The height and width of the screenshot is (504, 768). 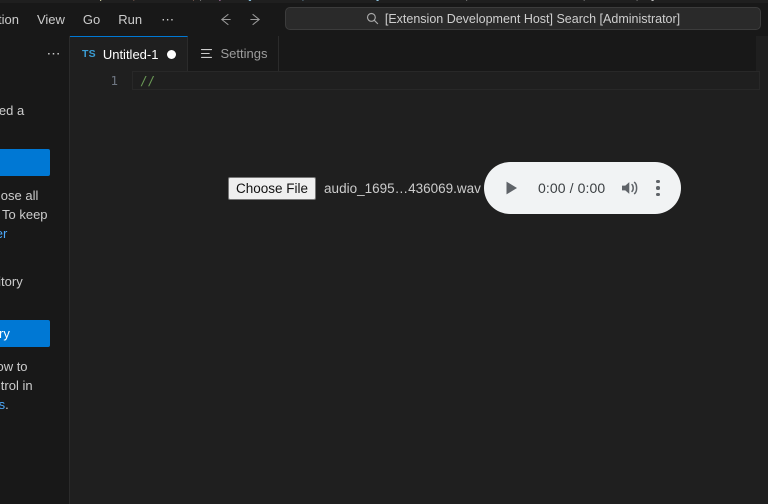 What do you see at coordinates (572, 188) in the screenshot?
I see `audio-time-display: 0:00 / 0:00` at bounding box center [572, 188].